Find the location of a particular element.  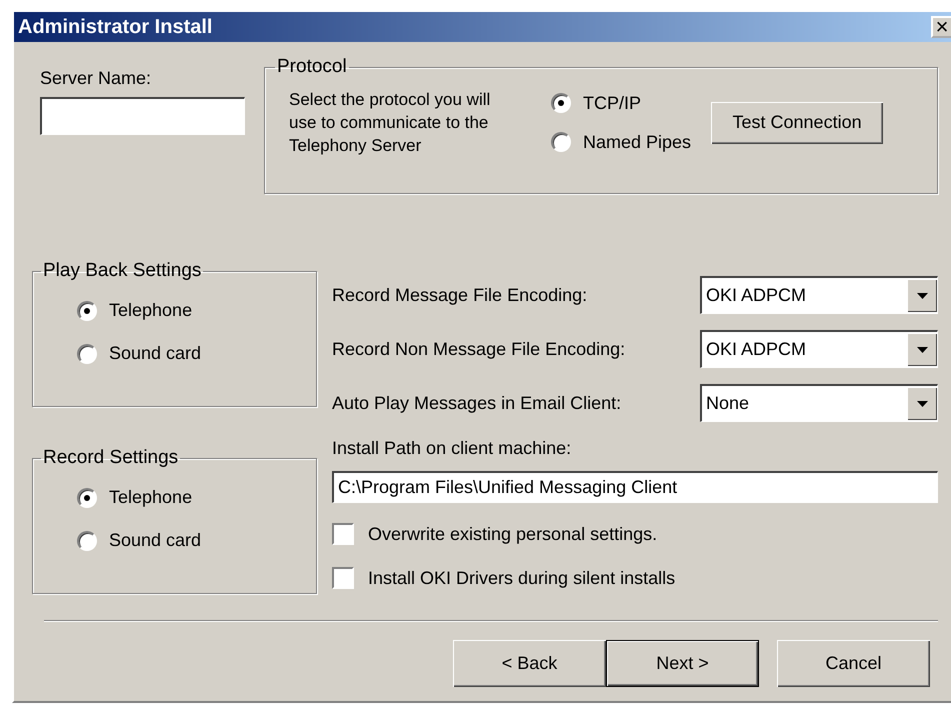

server-name-field is located at coordinates (142, 116).